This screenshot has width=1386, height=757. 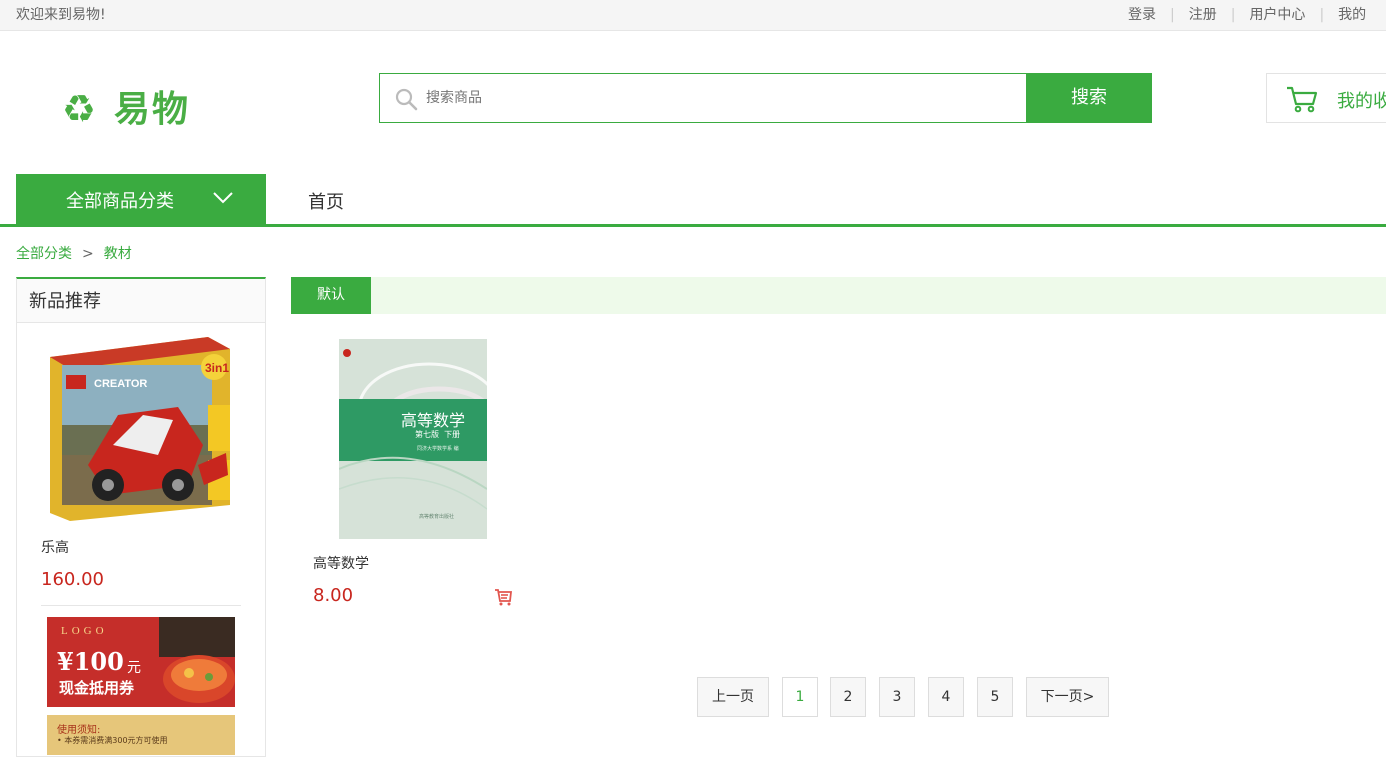 What do you see at coordinates (341, 563) in the screenshot?
I see `product-name: 高等数学` at bounding box center [341, 563].